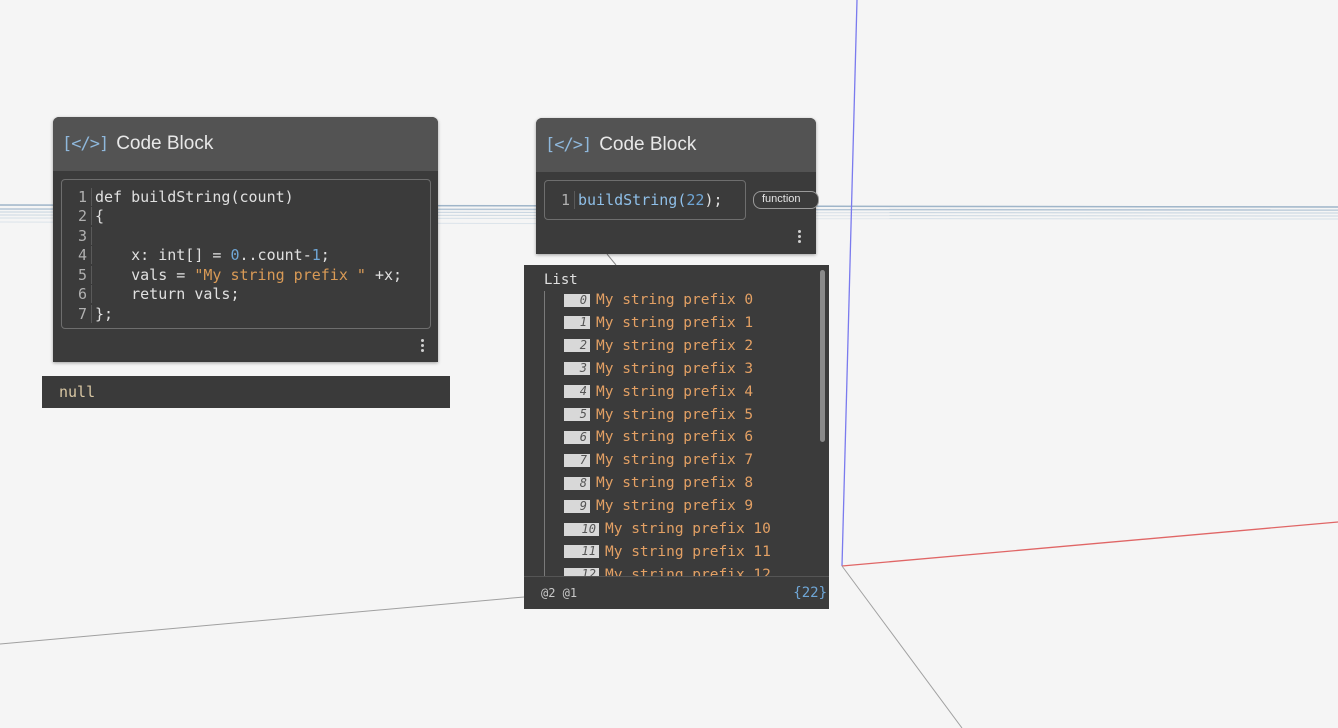 The height and width of the screenshot is (728, 1338). I want to click on list-value: My string prefix 9, so click(675, 506).